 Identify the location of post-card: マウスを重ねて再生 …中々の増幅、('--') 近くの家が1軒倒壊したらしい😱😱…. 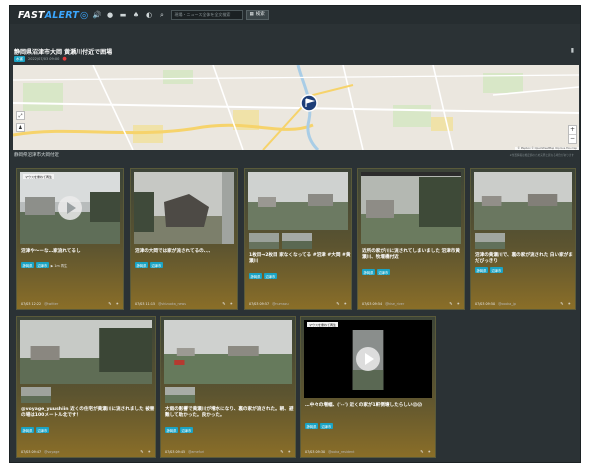
(368, 387).